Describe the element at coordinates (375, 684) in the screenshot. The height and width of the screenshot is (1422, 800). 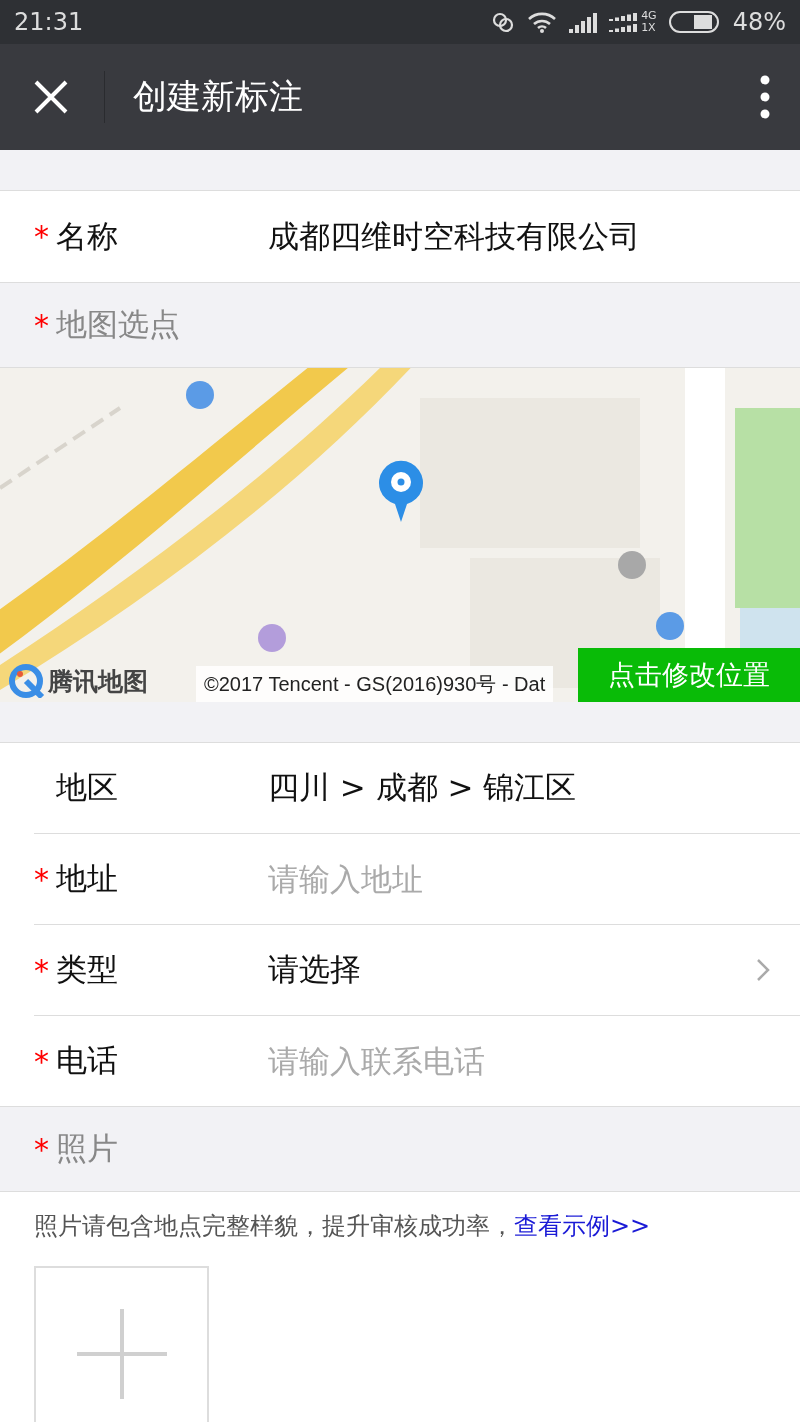
I see `copyright-text: ©2017 Tencent - GS(2016)930号 - Dat` at that location.